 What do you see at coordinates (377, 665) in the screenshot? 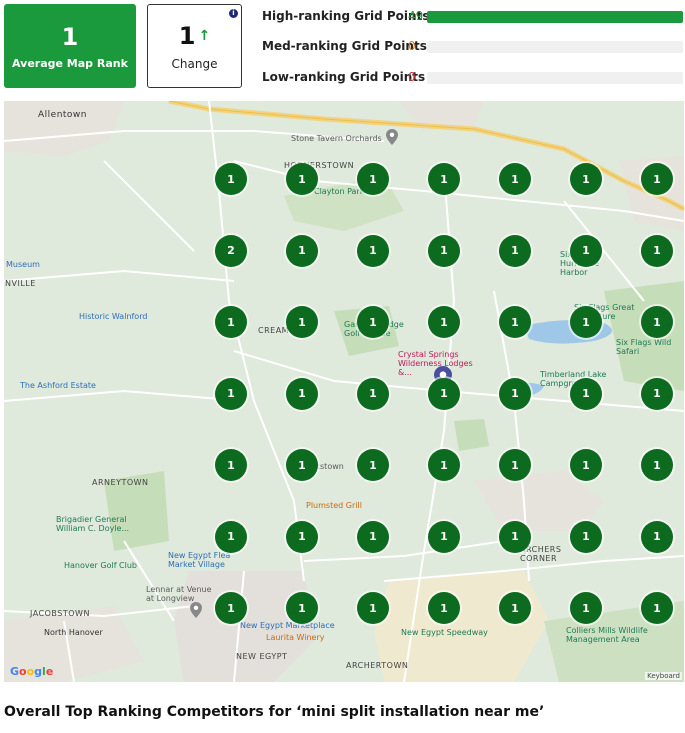
I see `map-label-archertown: ARCHERTOWN` at bounding box center [377, 665].